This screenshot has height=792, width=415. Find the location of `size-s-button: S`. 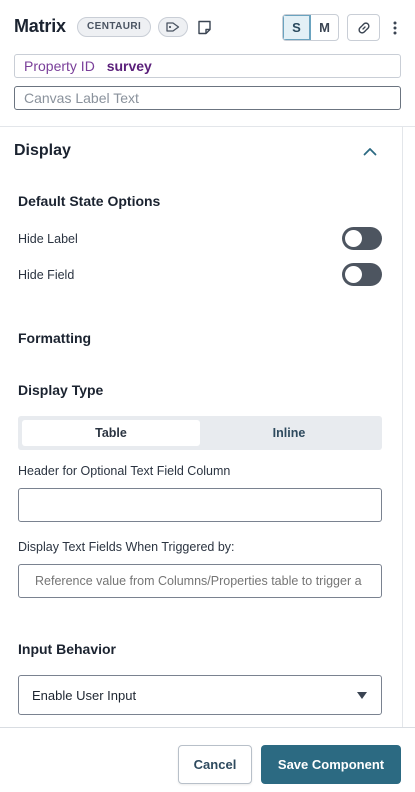

size-s-button: S is located at coordinates (297, 27).